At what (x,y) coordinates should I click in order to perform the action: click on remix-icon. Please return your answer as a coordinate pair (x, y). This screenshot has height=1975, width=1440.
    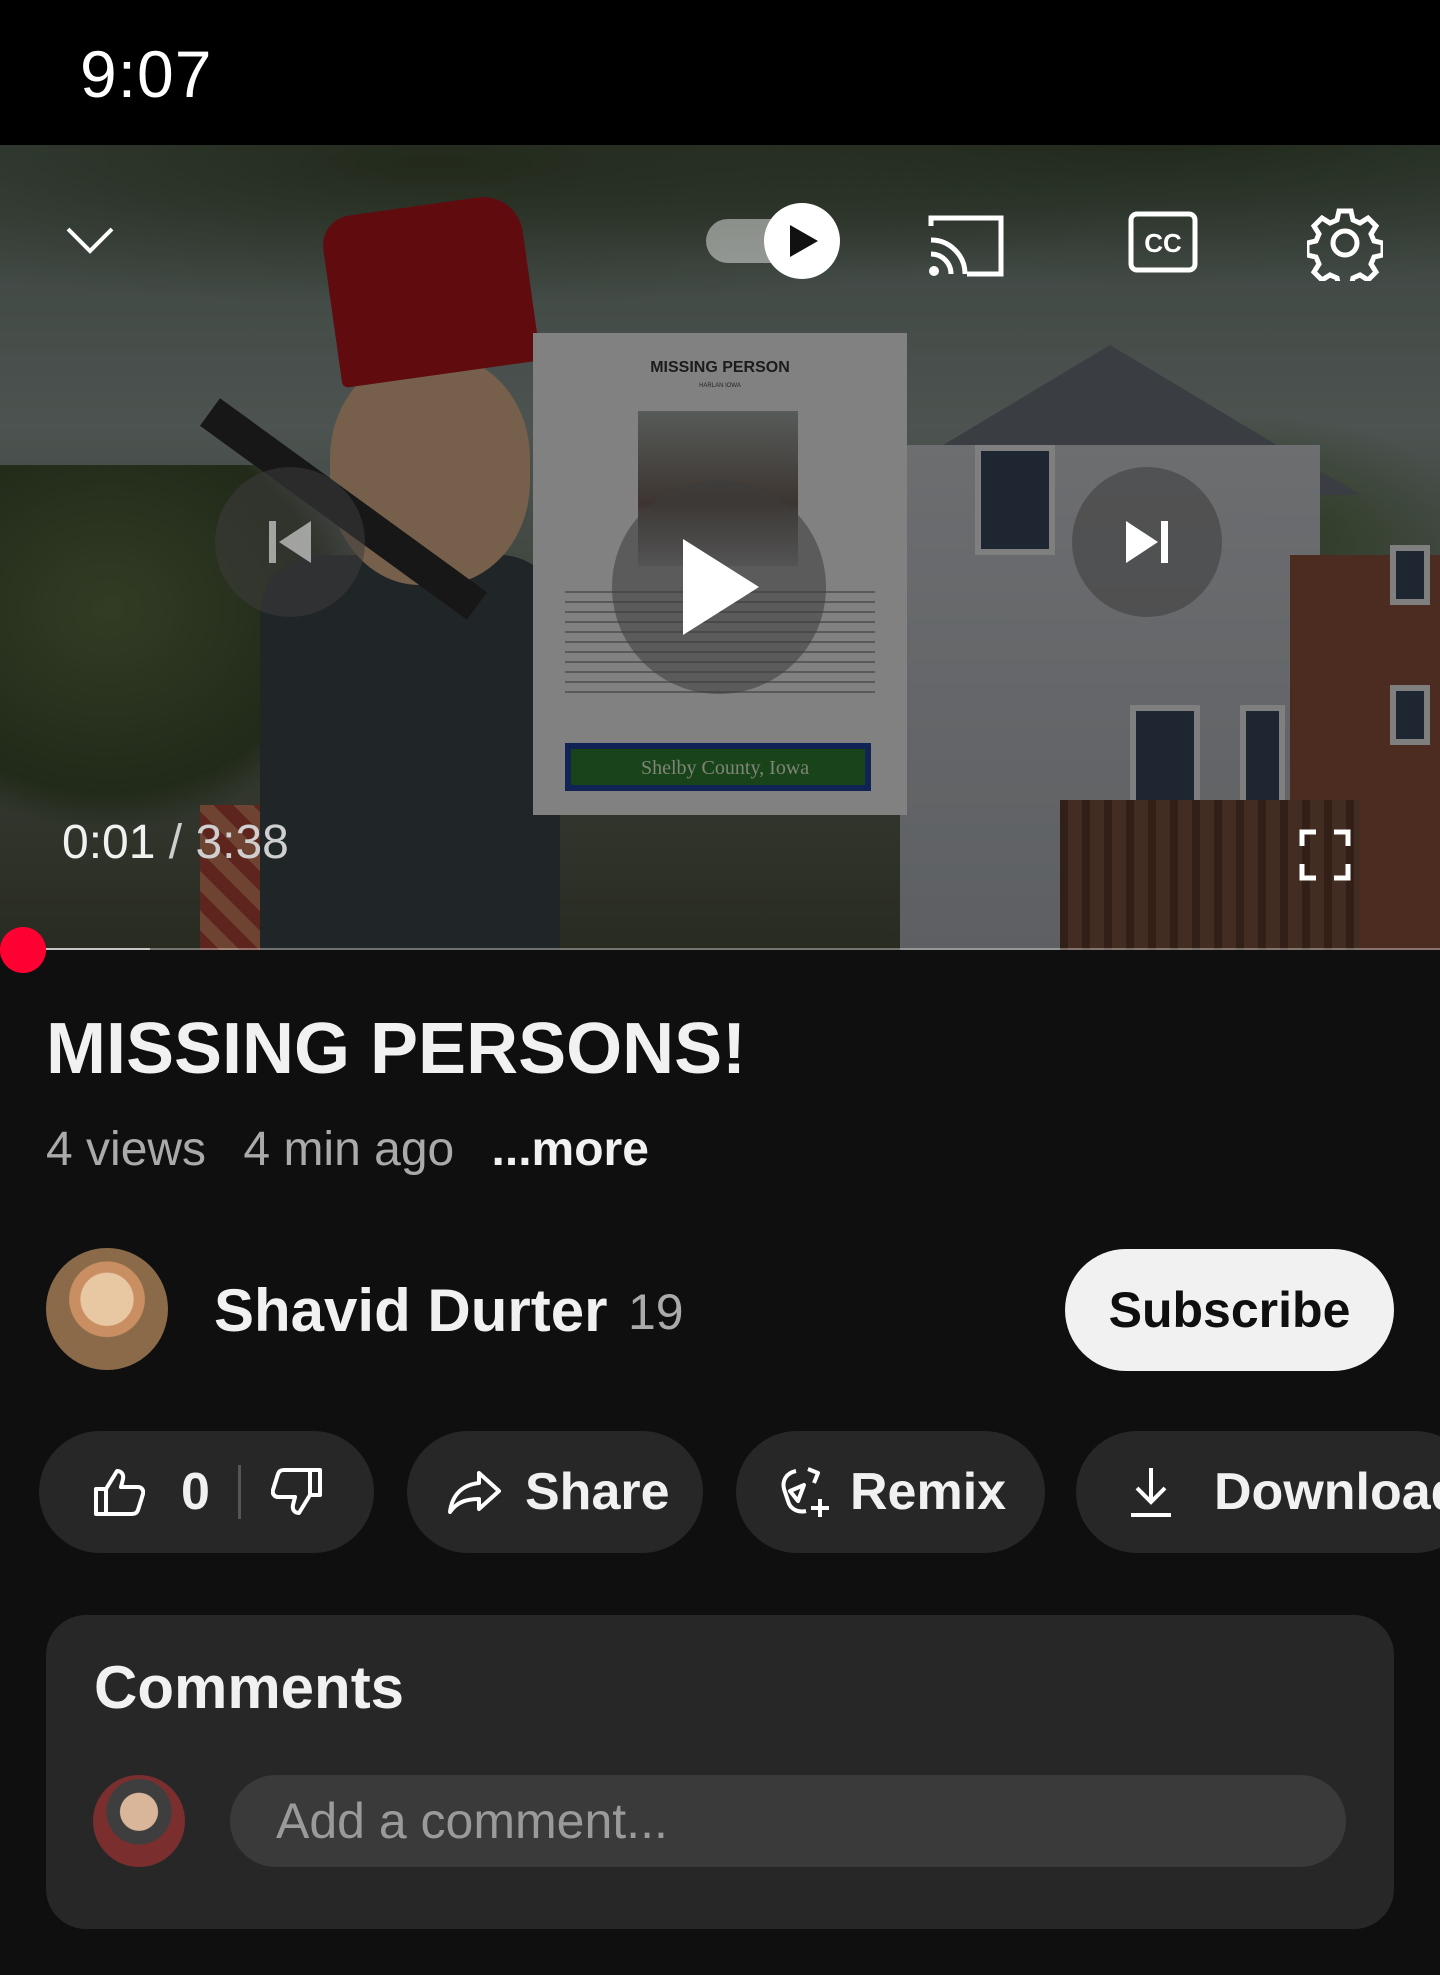
    Looking at the image, I should click on (805, 1492).